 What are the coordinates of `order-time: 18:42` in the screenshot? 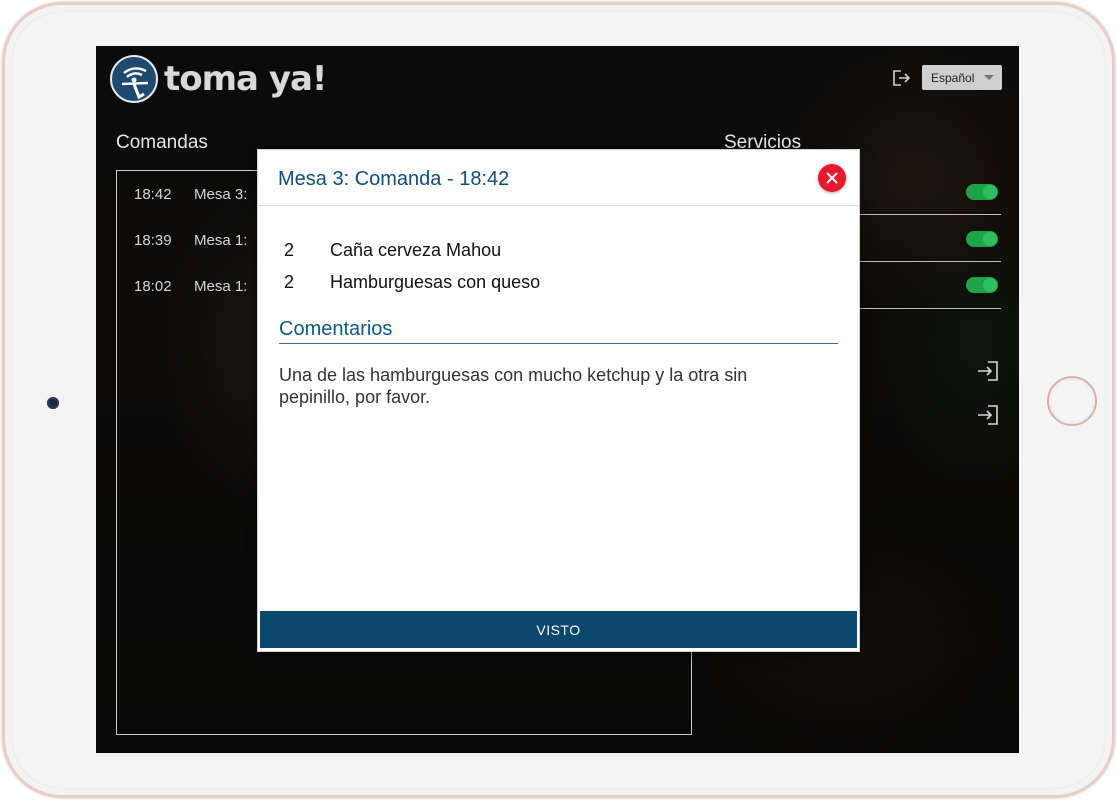 It's located at (153, 194).